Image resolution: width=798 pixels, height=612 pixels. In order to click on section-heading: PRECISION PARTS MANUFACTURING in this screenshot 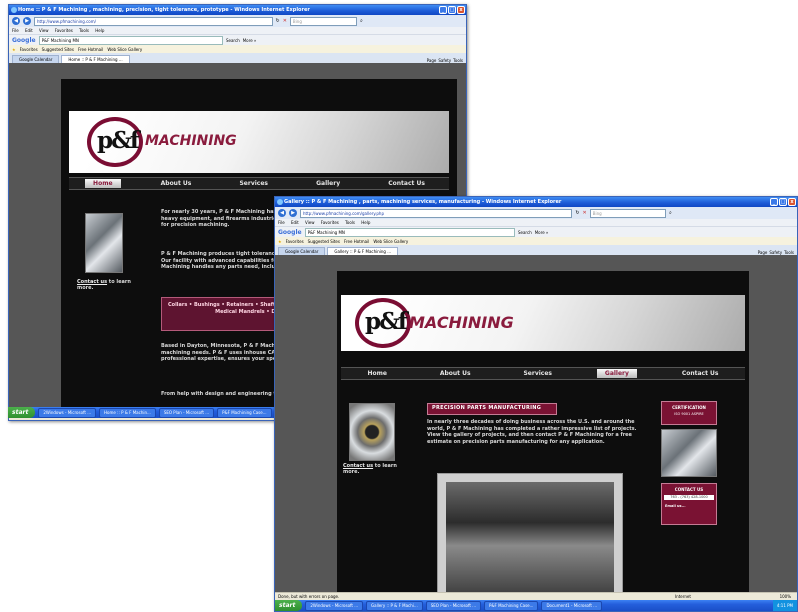, I will do `click(492, 409)`.